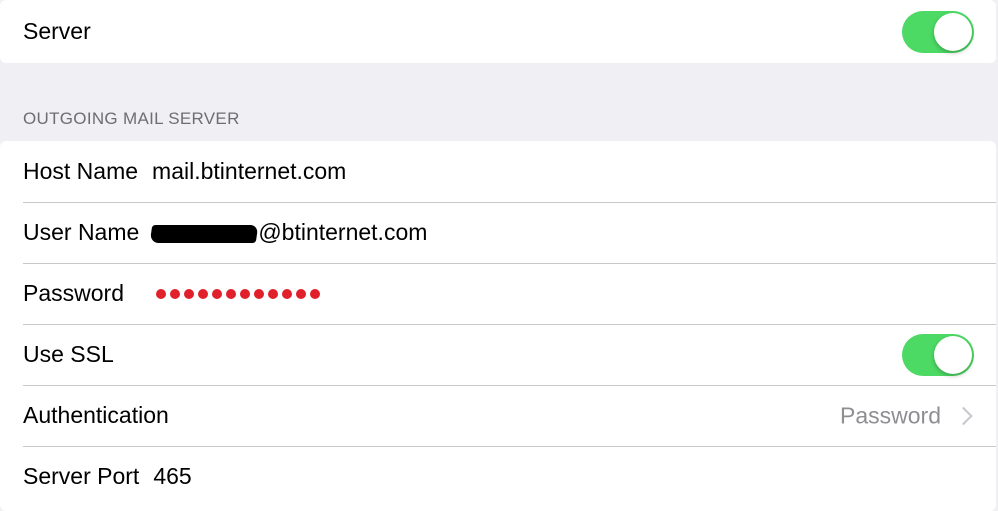  I want to click on server-toggle, so click(938, 31).